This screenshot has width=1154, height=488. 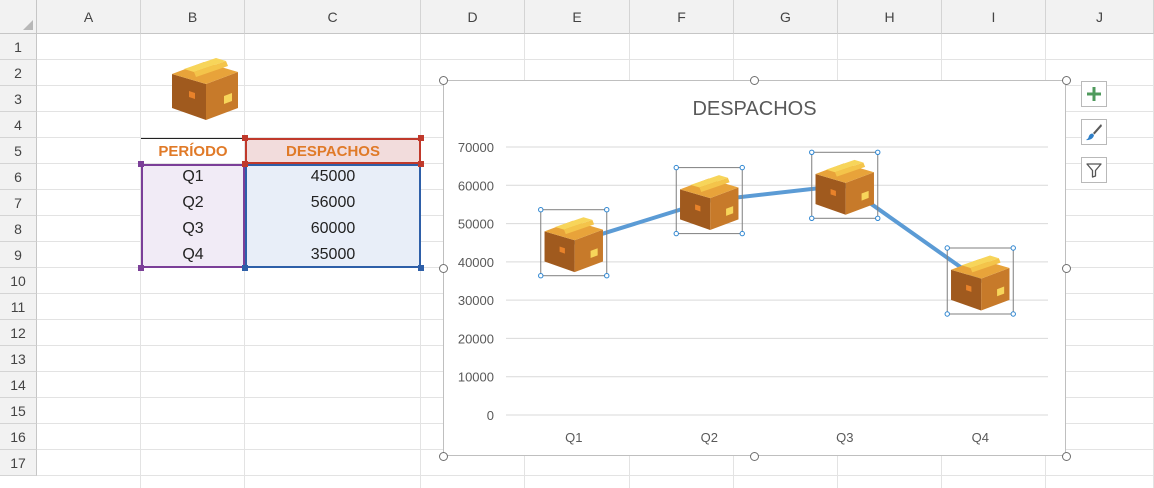 What do you see at coordinates (18, 437) in the screenshot?
I see `row-header-16: 16` at bounding box center [18, 437].